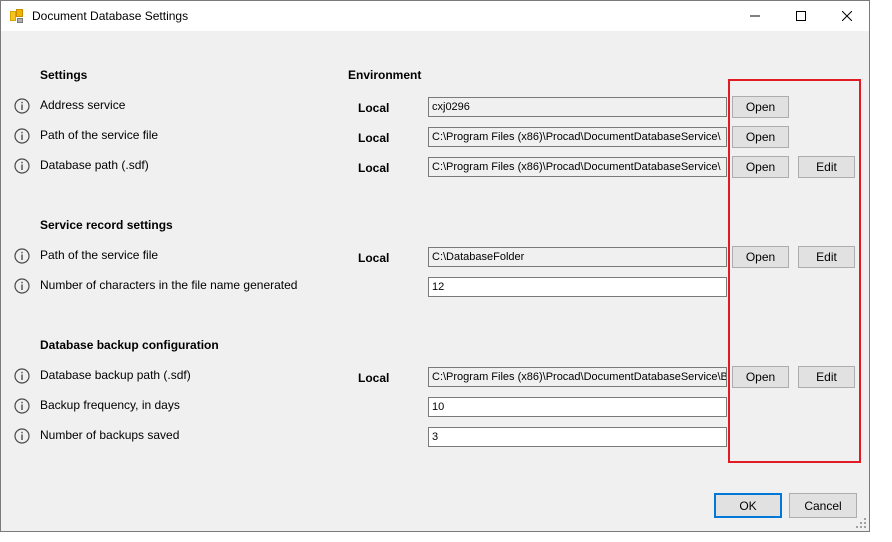 Image resolution: width=892 pixels, height=542 pixels. Describe the element at coordinates (577, 407) in the screenshot. I see `backup-frequency-input: 10` at that location.